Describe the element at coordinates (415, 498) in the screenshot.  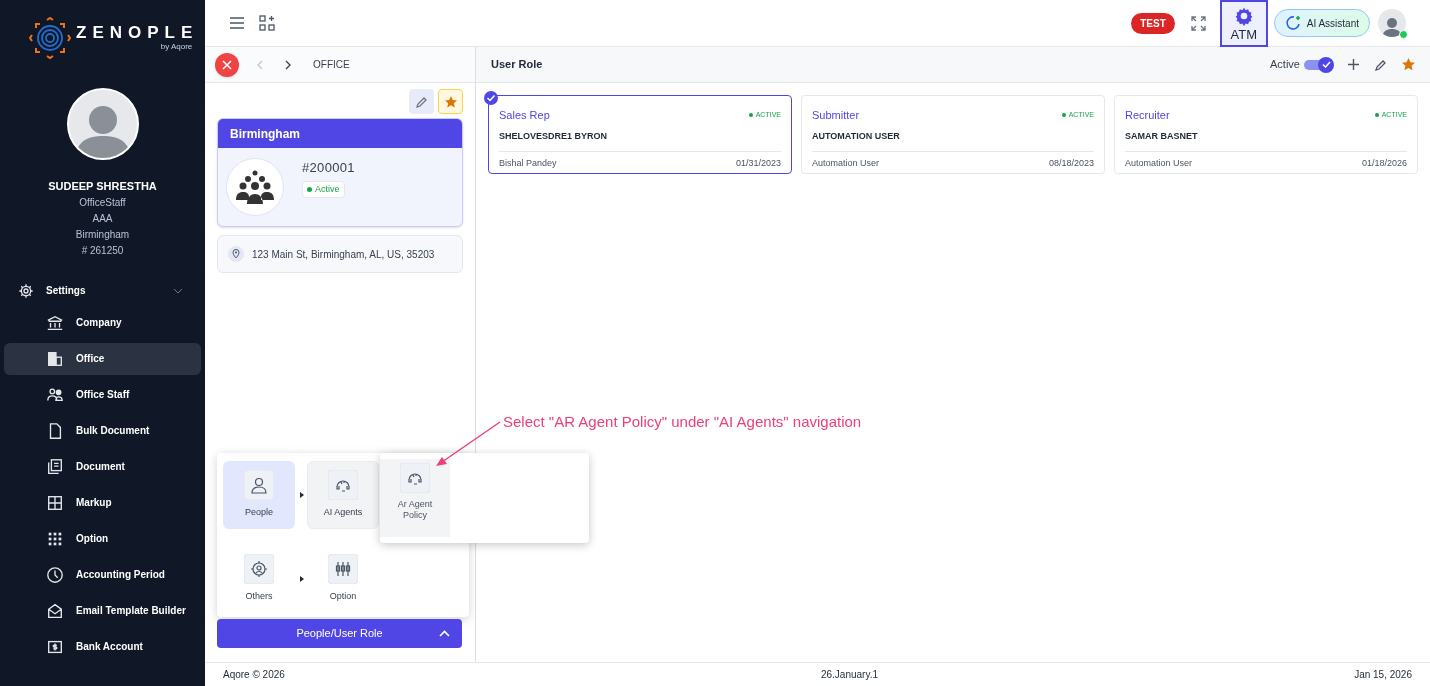
I see `submenu-item: Ar Agent Policy` at that location.